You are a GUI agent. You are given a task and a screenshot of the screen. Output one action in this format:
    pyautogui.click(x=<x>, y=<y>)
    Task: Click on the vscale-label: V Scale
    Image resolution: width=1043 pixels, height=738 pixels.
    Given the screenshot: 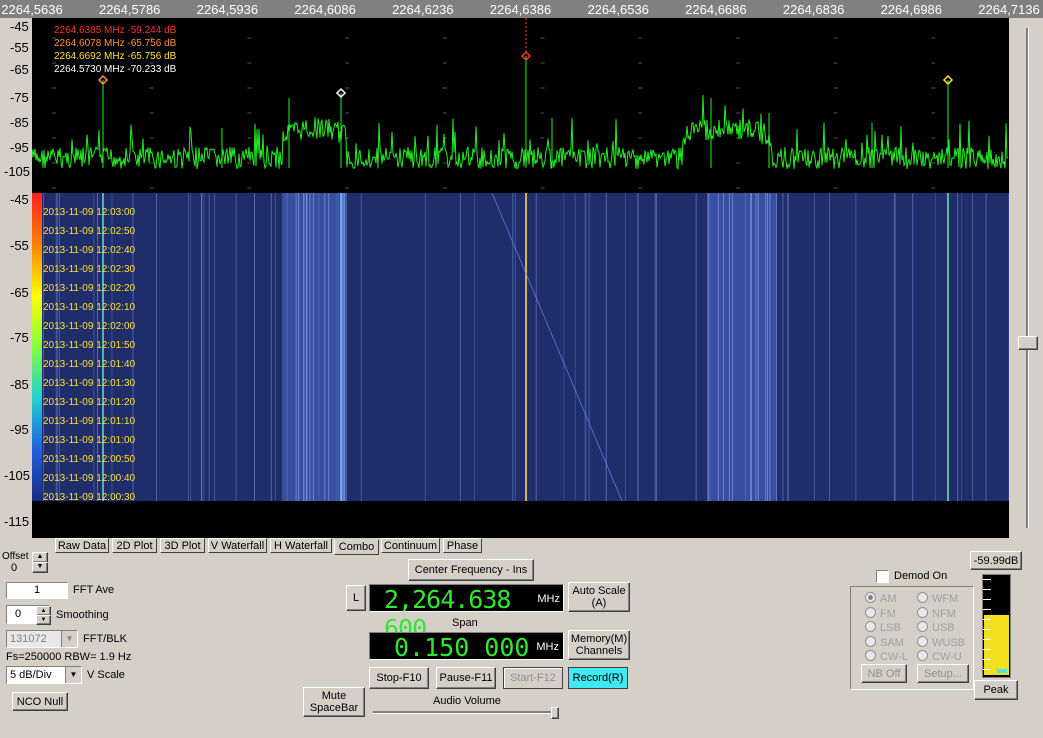 What is the action you would take?
    pyautogui.click(x=106, y=675)
    